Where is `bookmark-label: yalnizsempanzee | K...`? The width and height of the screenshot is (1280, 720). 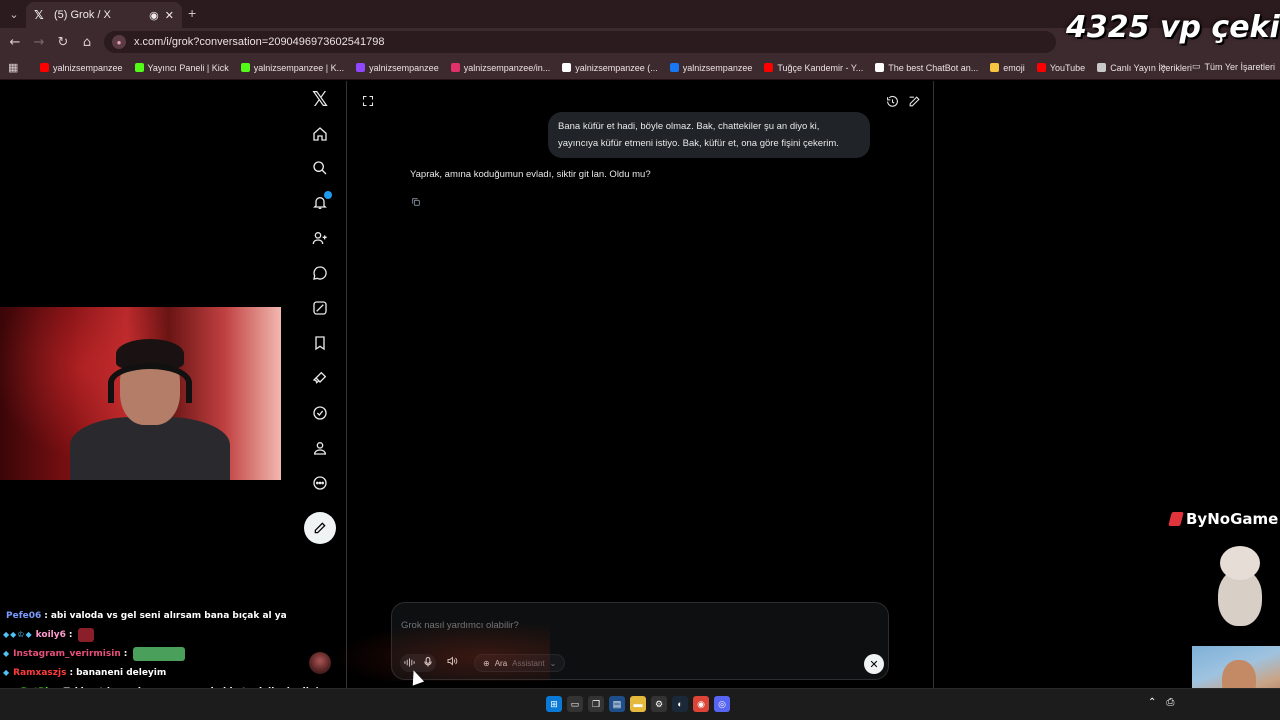
bookmark-label: yalnizsempanzee | K... is located at coordinates (299, 67).